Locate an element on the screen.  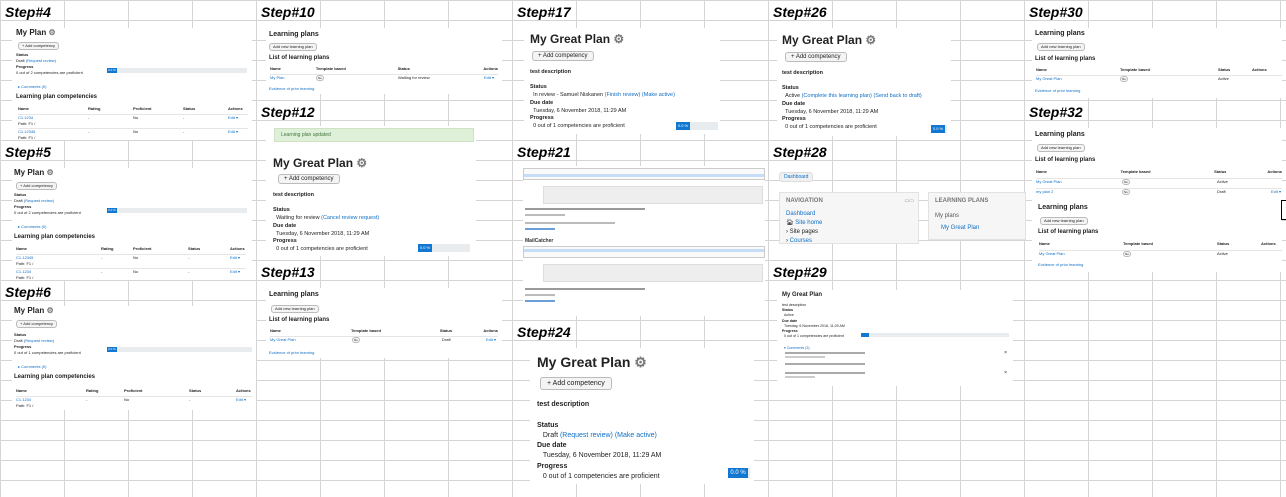
mail-header is located at coordinates (653, 273).